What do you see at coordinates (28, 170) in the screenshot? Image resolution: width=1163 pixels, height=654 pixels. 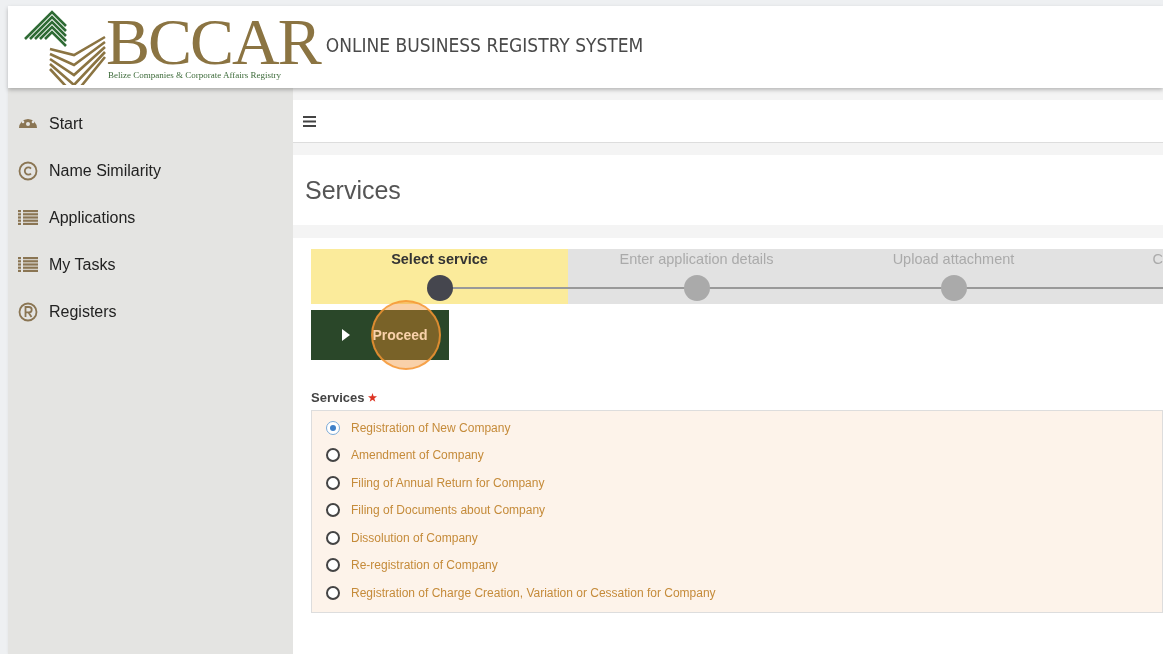 I see `copyright-icon` at bounding box center [28, 170].